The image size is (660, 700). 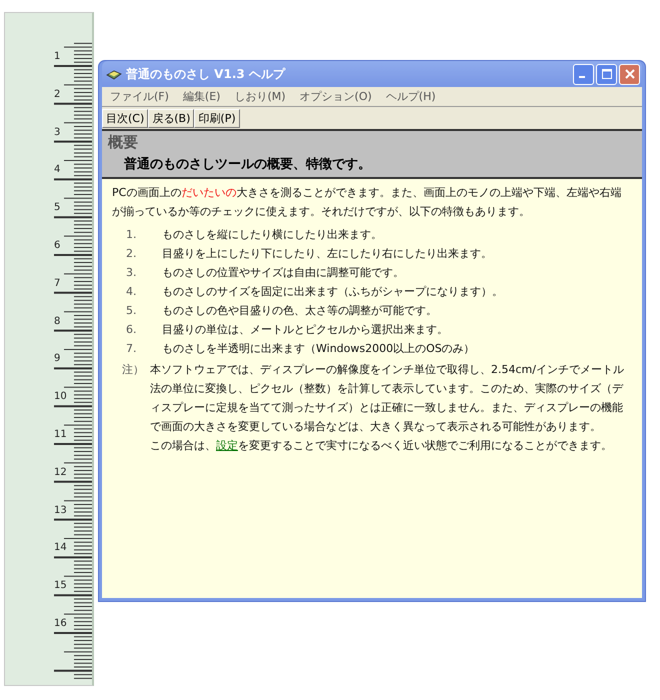 What do you see at coordinates (60, 624) in the screenshot?
I see `ruler-number: 16` at bounding box center [60, 624].